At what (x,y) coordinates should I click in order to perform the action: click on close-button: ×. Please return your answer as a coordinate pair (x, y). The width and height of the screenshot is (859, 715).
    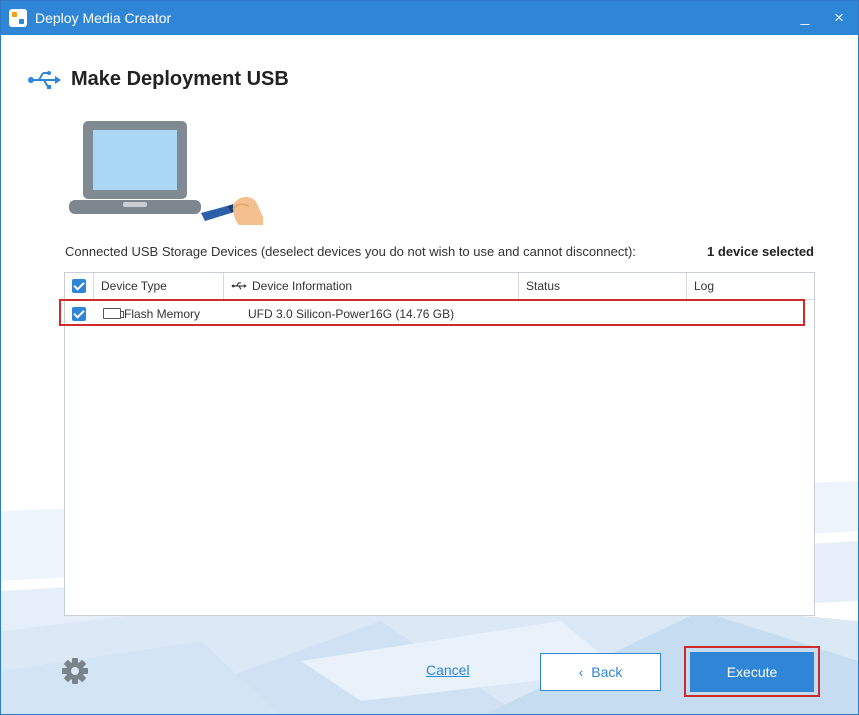
    Looking at the image, I should click on (839, 18).